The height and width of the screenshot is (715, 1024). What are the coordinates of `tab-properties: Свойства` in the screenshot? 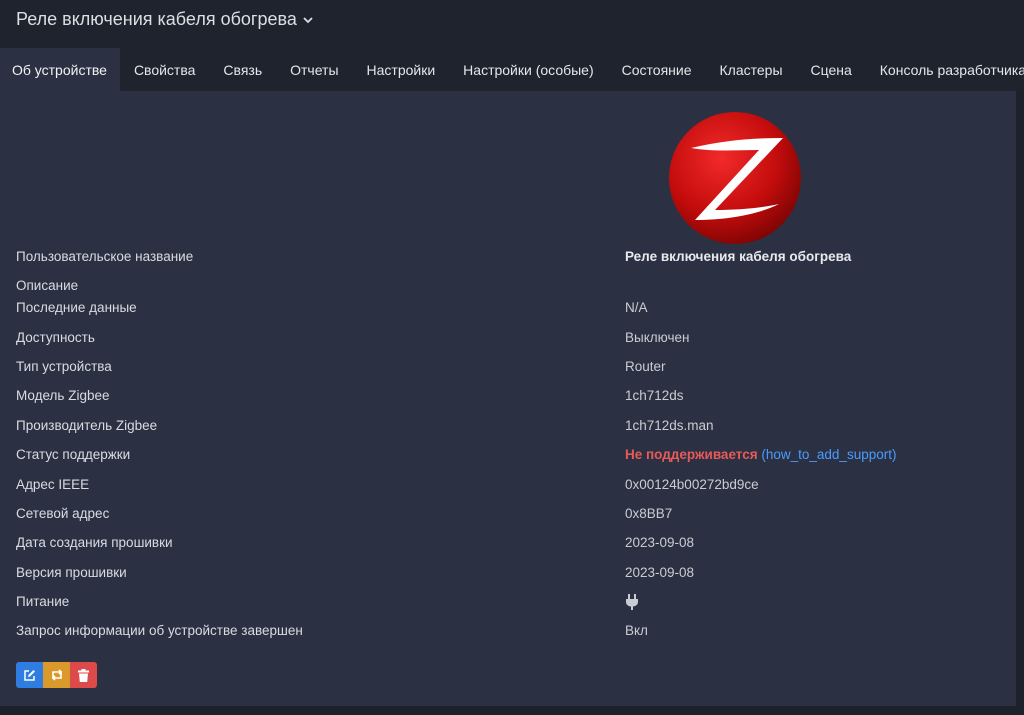 It's located at (164, 69).